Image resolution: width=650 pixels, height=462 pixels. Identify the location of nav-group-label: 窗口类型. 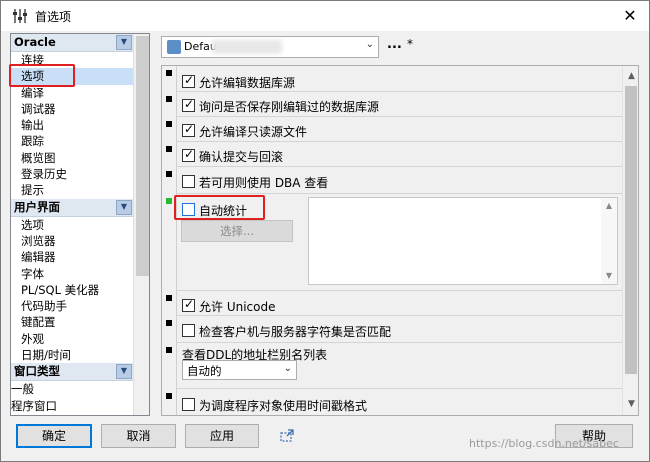
(37, 371).